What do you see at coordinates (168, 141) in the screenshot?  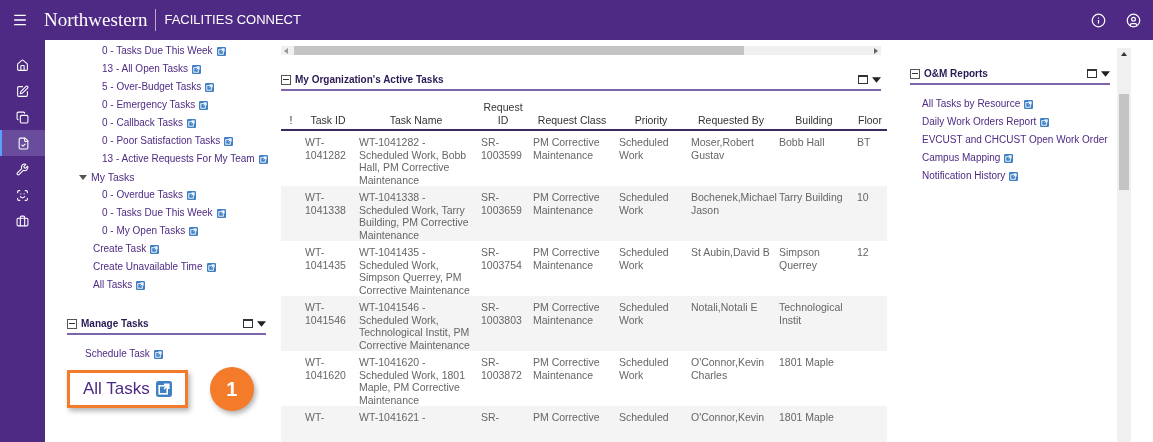 I see `nav-link: 0 - Poor Satisfaction Tasks` at bounding box center [168, 141].